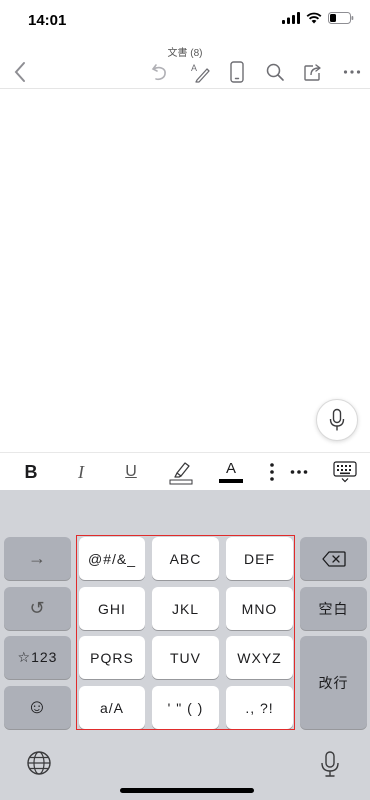  Describe the element at coordinates (81, 472) in the screenshot. I see `italic-button: I` at that location.